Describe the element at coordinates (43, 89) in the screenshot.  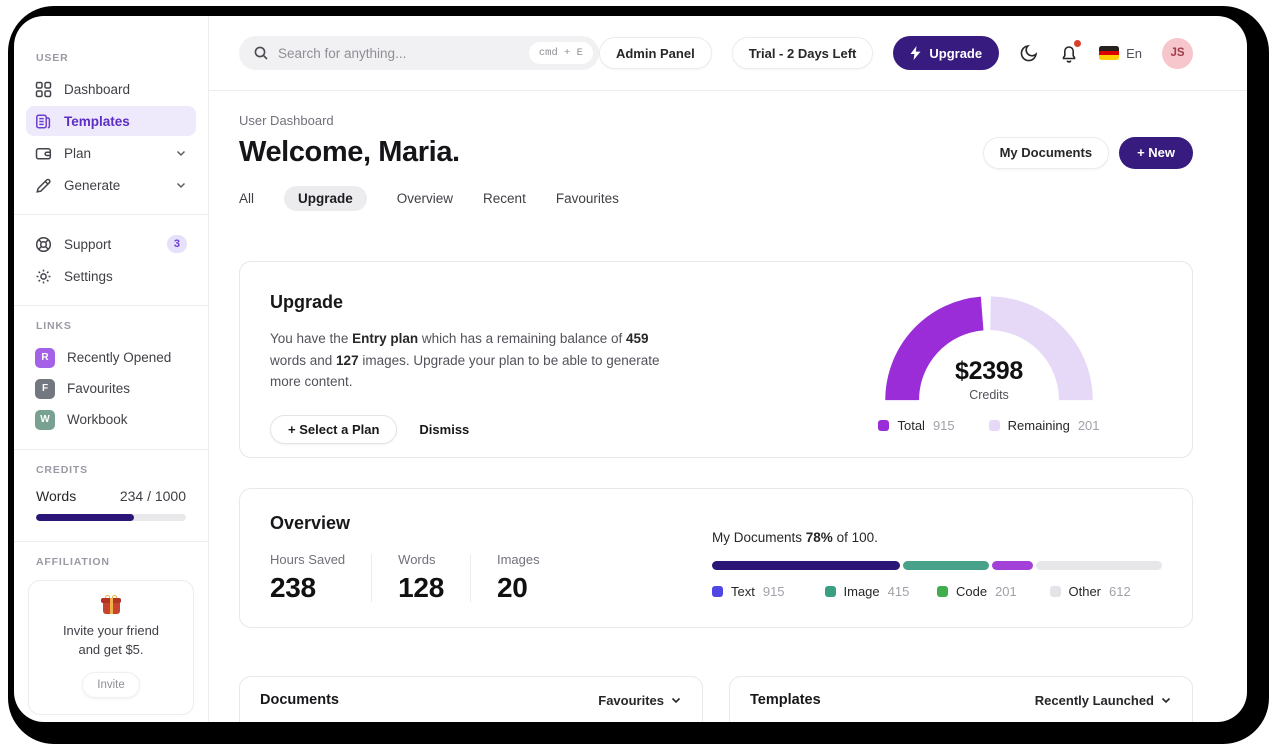
I see `dashboard-grid-icon` at that location.